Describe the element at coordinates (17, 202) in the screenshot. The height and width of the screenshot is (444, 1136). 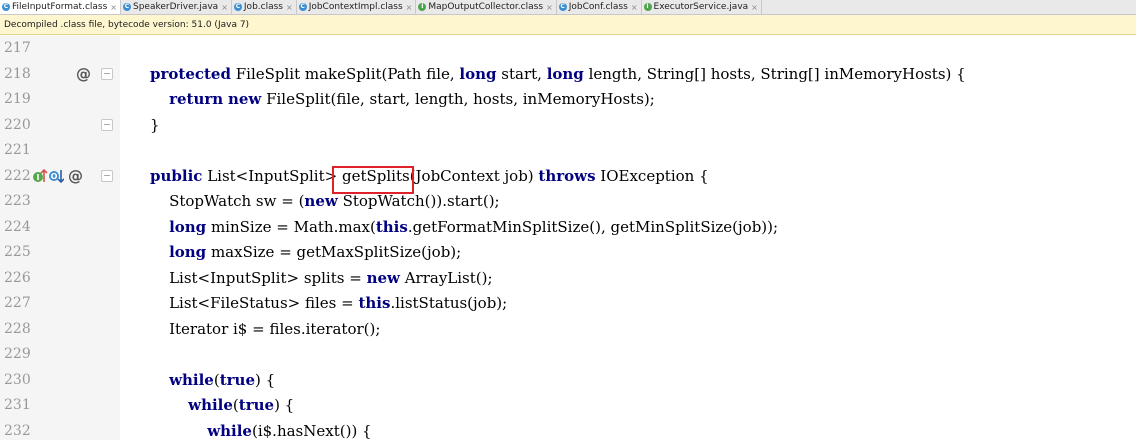
I see `line-number: 223` at that location.